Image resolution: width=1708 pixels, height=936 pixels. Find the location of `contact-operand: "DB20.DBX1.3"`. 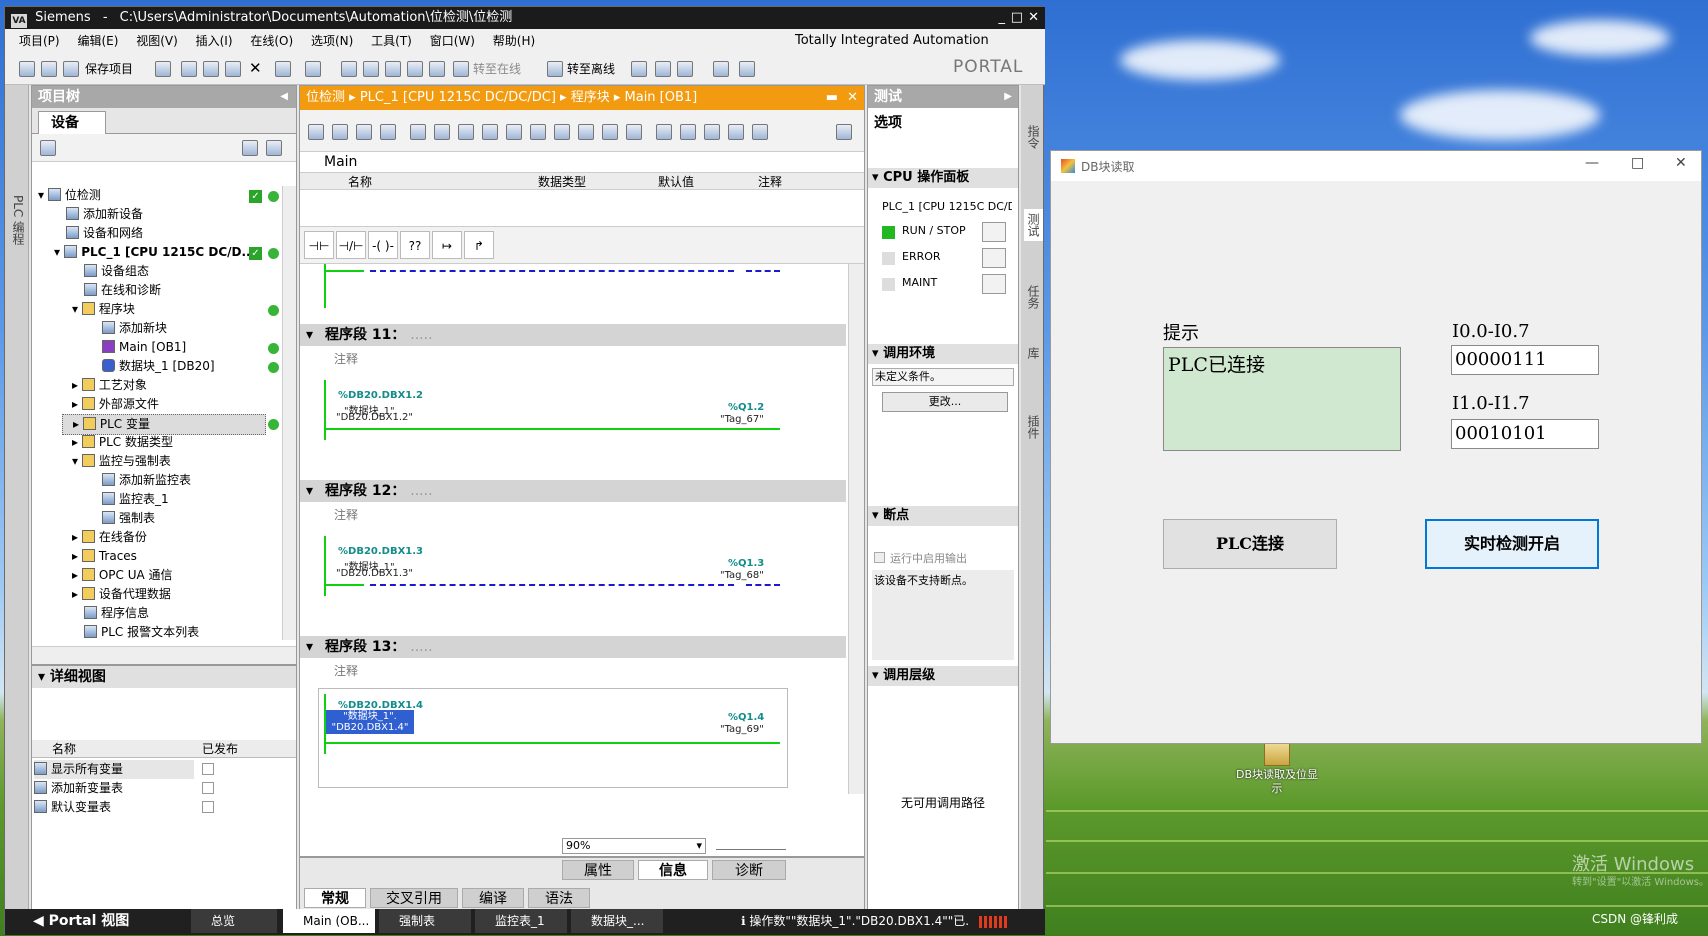

contact-operand: "DB20.DBX1.3" is located at coordinates (374, 573).